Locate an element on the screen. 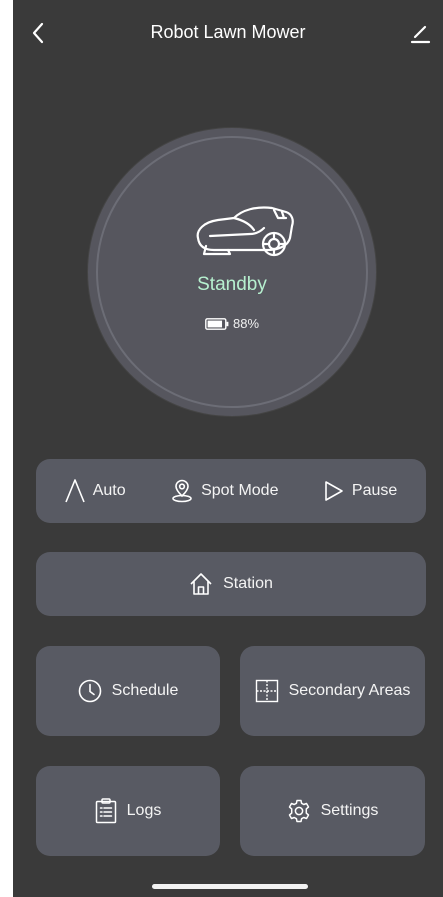  logs-button: Logs is located at coordinates (128, 811).